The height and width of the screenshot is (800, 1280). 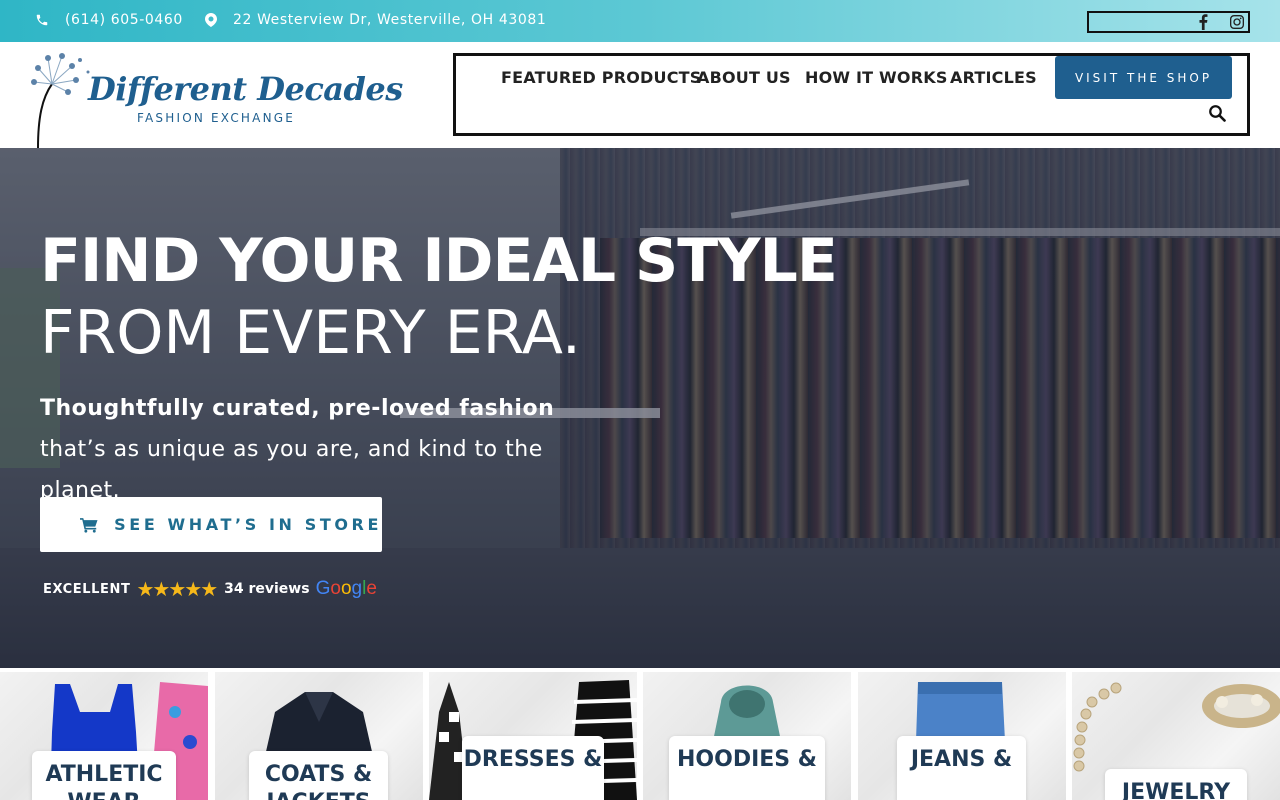 I want to click on brand-tagline: FASHION EXCHANGE, so click(x=216, y=118).